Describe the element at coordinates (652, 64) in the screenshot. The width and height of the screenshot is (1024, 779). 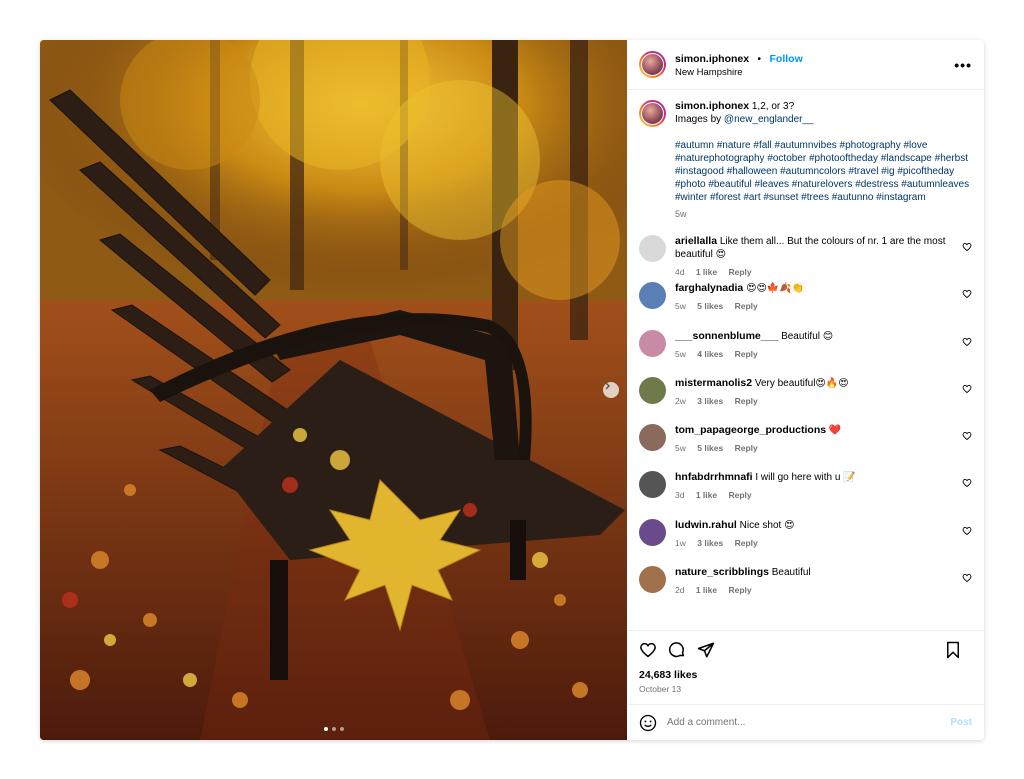
I see `author-avatar` at that location.